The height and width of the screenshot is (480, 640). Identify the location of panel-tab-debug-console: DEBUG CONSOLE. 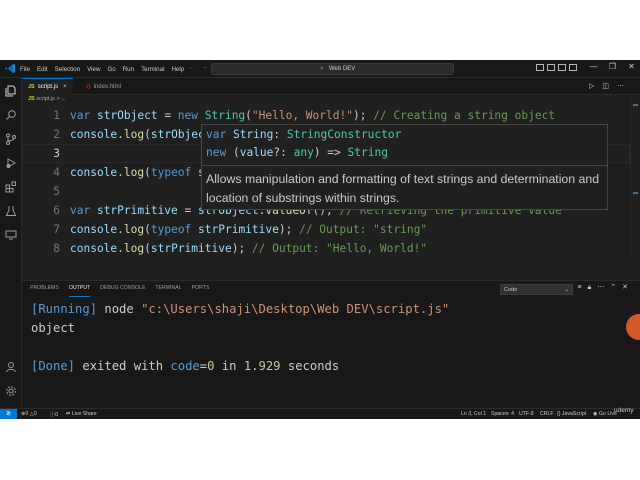
(122, 291).